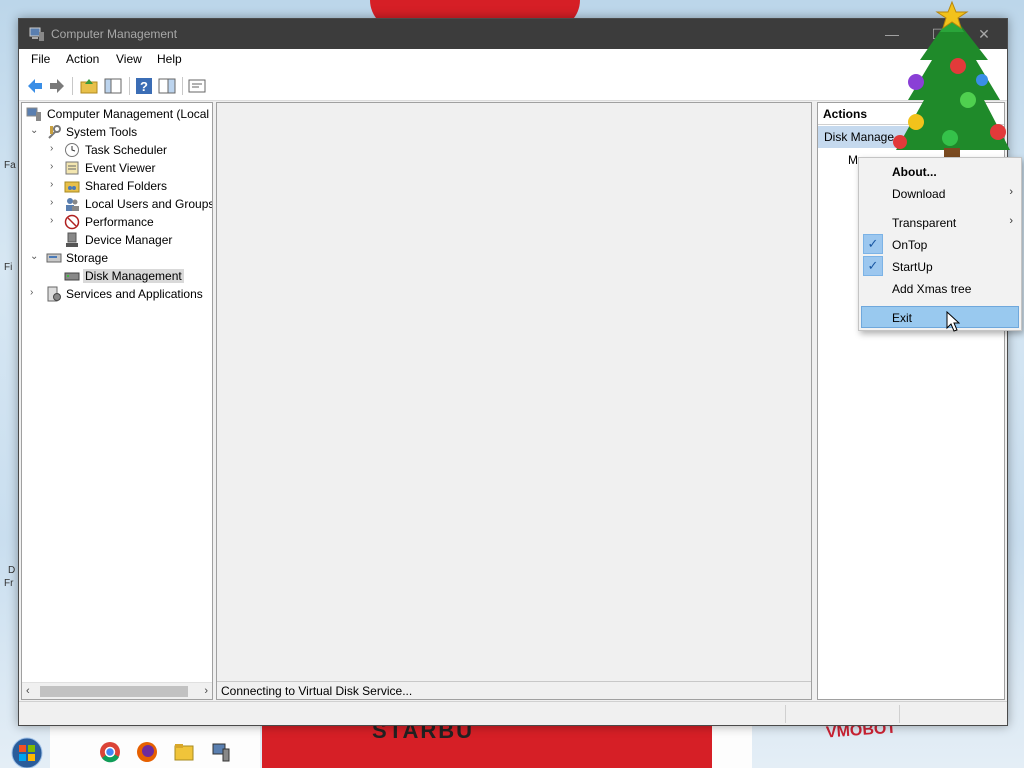 This screenshot has width=1024, height=768. I want to click on actions-title: Actions, so click(845, 114).